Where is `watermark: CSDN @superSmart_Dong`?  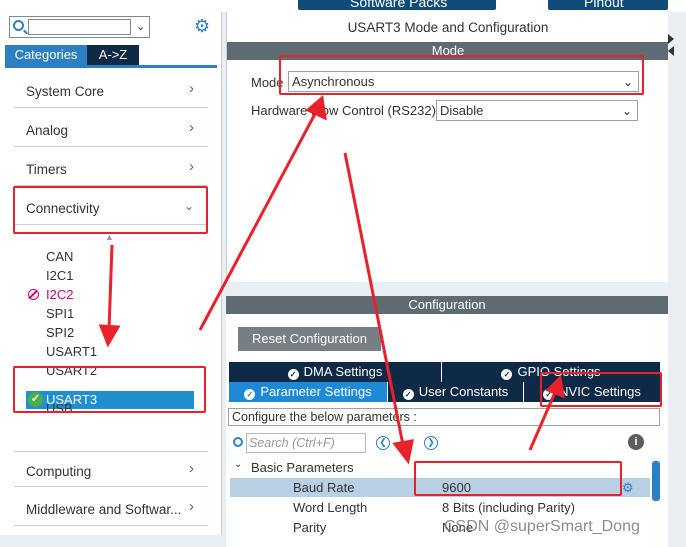 watermark: CSDN @superSmart_Dong is located at coordinates (542, 526).